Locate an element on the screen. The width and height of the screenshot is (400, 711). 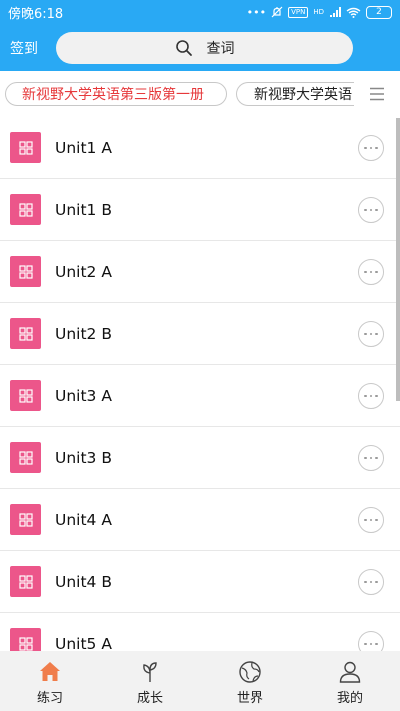
list-item: Unit1 A is located at coordinates (200, 148).